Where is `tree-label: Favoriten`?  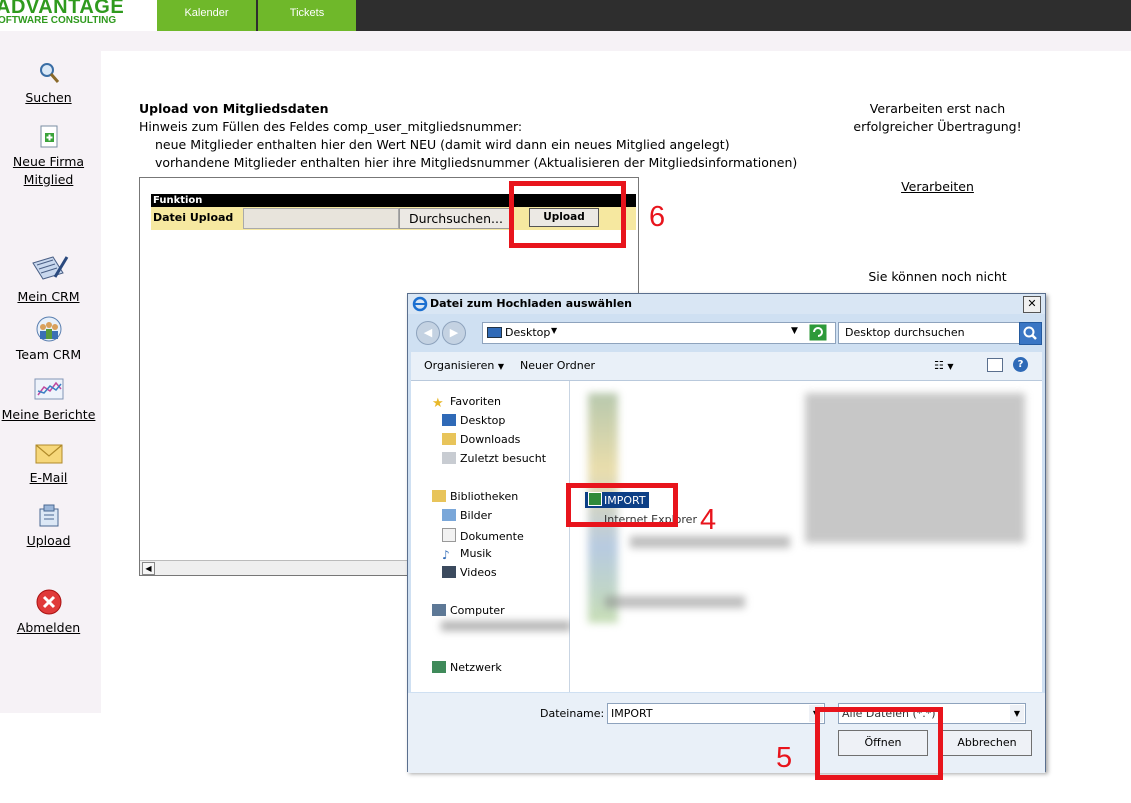 tree-label: Favoriten is located at coordinates (475, 401).